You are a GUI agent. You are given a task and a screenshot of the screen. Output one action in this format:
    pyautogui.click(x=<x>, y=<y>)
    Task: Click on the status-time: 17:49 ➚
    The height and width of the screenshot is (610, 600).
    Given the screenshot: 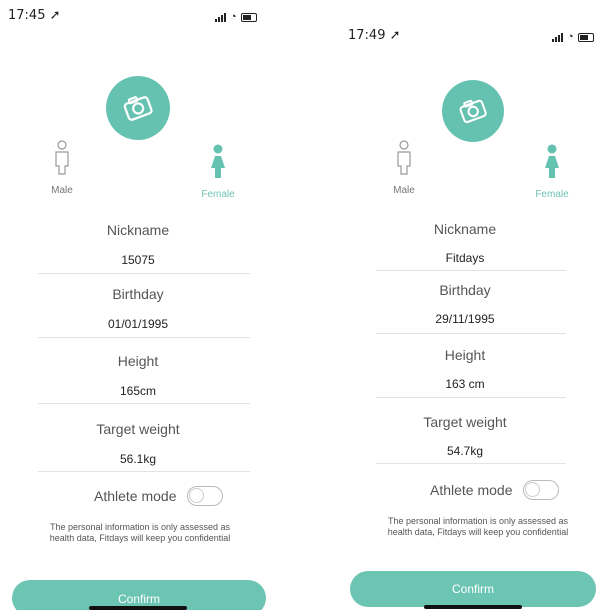 What is the action you would take?
    pyautogui.click(x=374, y=35)
    